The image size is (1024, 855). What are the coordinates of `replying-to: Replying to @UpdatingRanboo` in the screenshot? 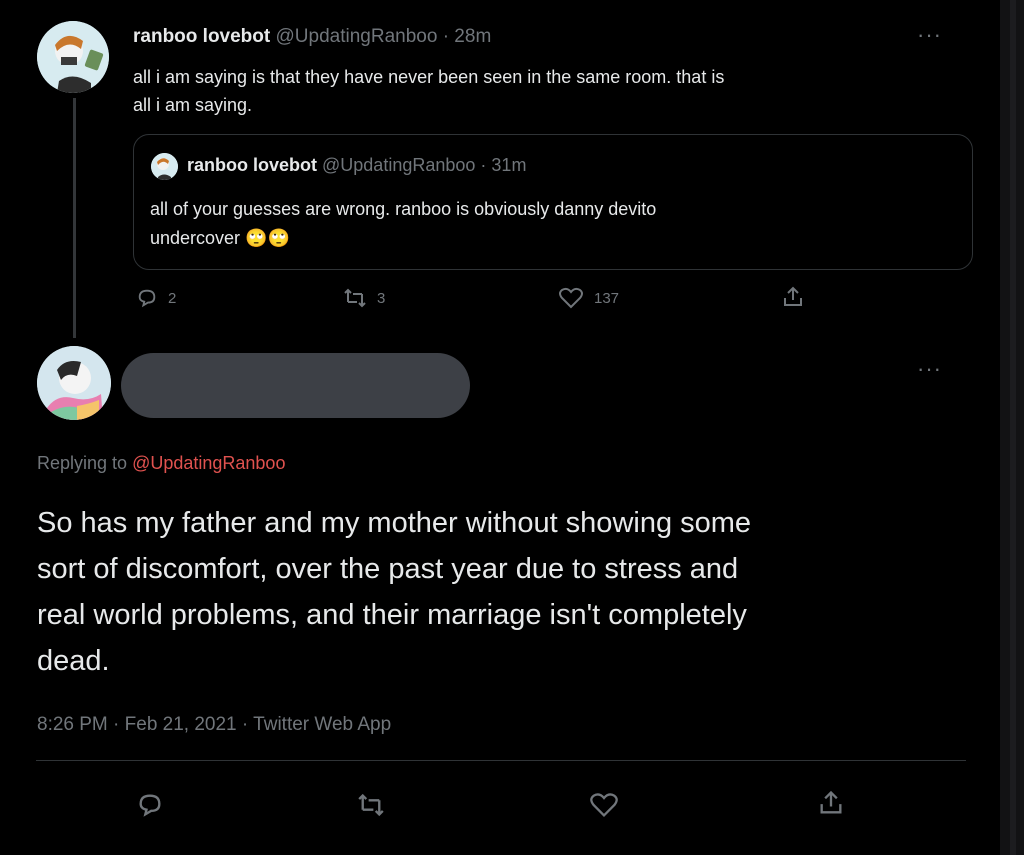 It's located at (161, 463).